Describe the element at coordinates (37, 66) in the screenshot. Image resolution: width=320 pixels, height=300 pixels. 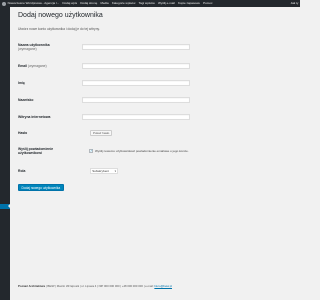
I see `email-required-note: (wymagane)` at that location.